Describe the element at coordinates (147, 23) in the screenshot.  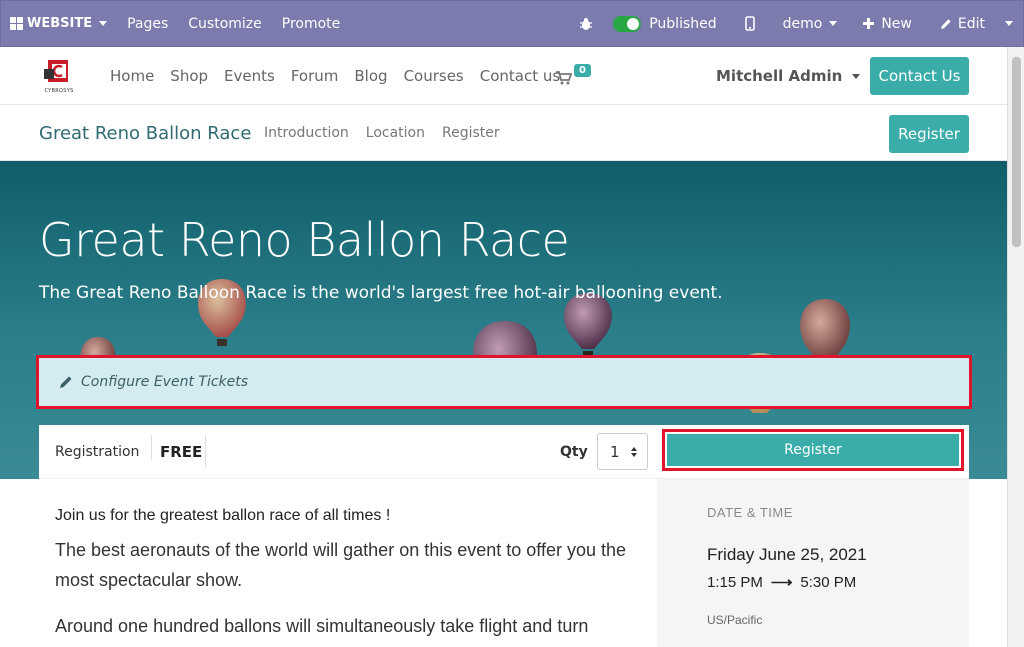
I see `pages-menu: Pages` at that location.